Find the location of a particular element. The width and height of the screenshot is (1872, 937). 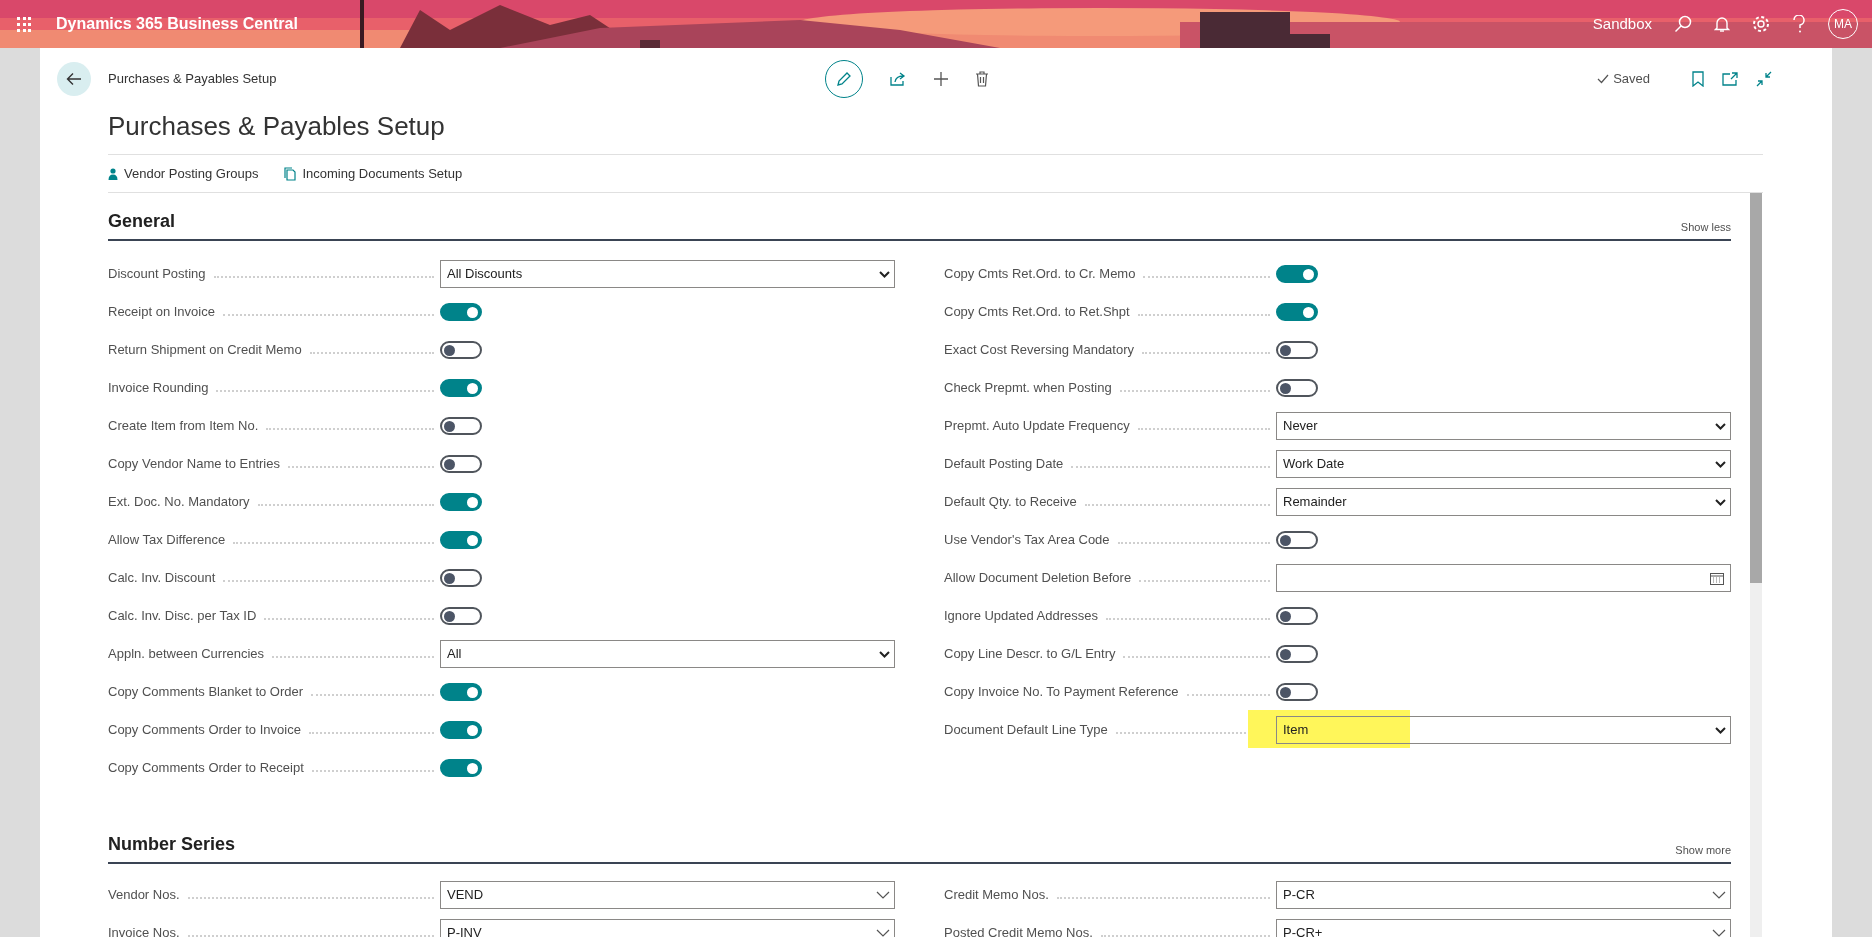

show-toggle-link: Show less is located at coordinates (1705, 226).